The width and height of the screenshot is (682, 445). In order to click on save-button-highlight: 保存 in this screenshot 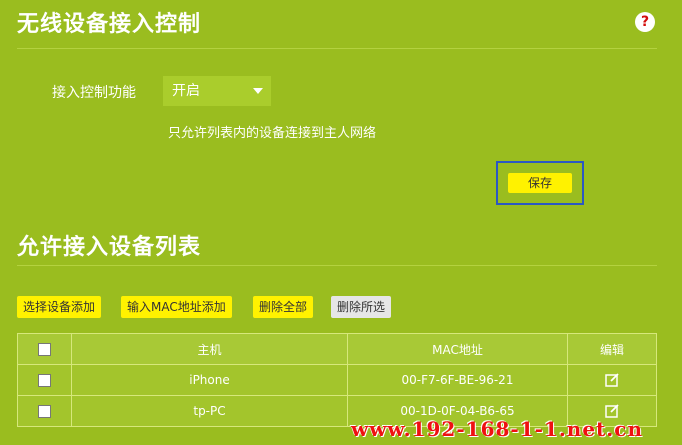, I will do `click(540, 183)`.